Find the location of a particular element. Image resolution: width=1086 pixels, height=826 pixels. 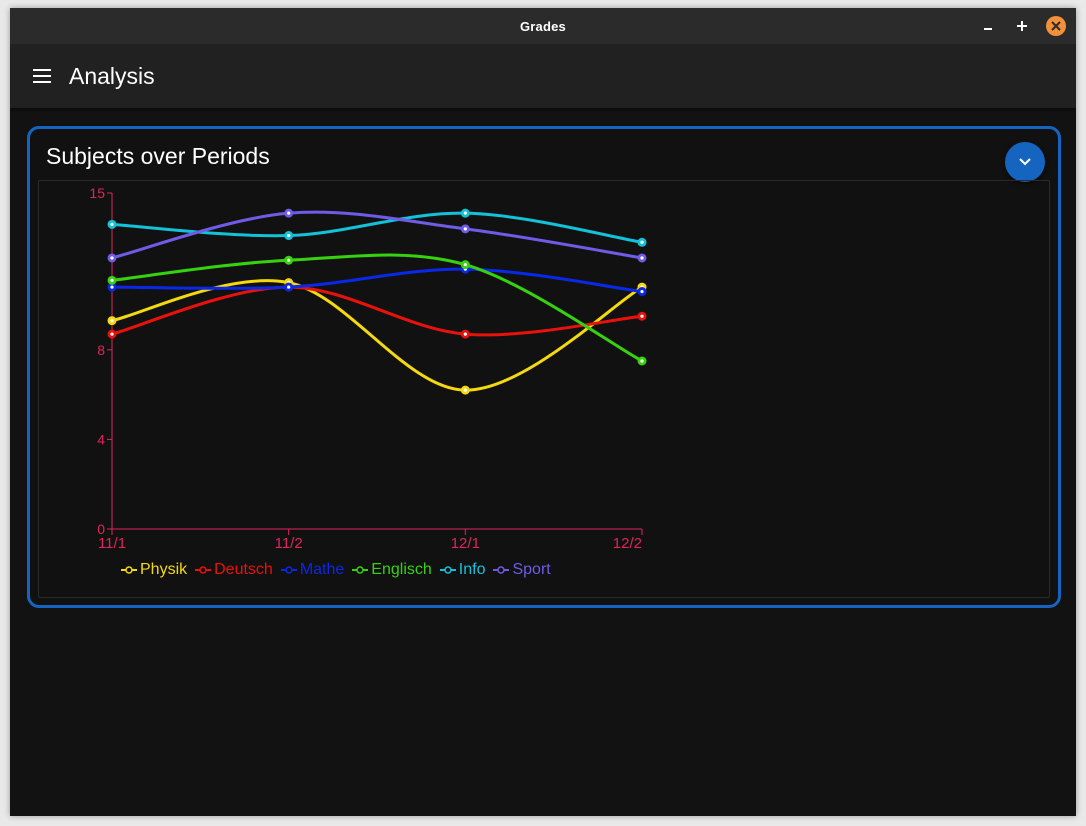

legend-item-mathe: Mathe is located at coordinates (312, 570).